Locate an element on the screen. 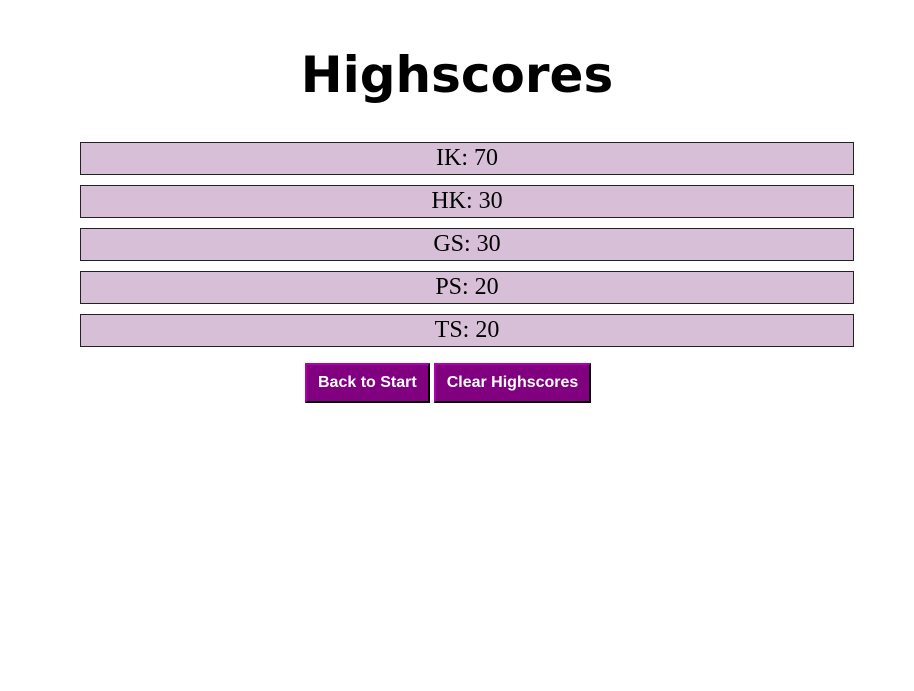 The width and height of the screenshot is (914, 691). highscore-entry: HK: 30 is located at coordinates (467, 201).